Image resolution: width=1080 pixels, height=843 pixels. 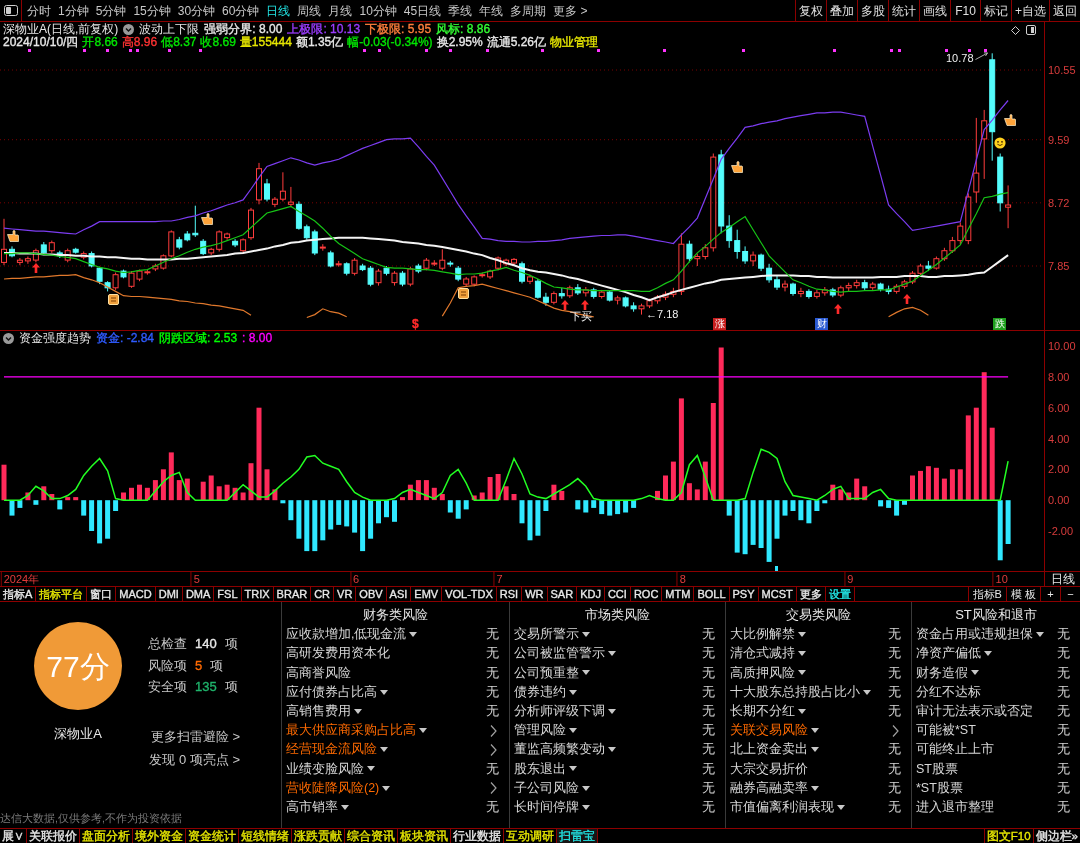 What do you see at coordinates (378, 10) in the screenshot?
I see `period-tab: 10分钟` at bounding box center [378, 10].